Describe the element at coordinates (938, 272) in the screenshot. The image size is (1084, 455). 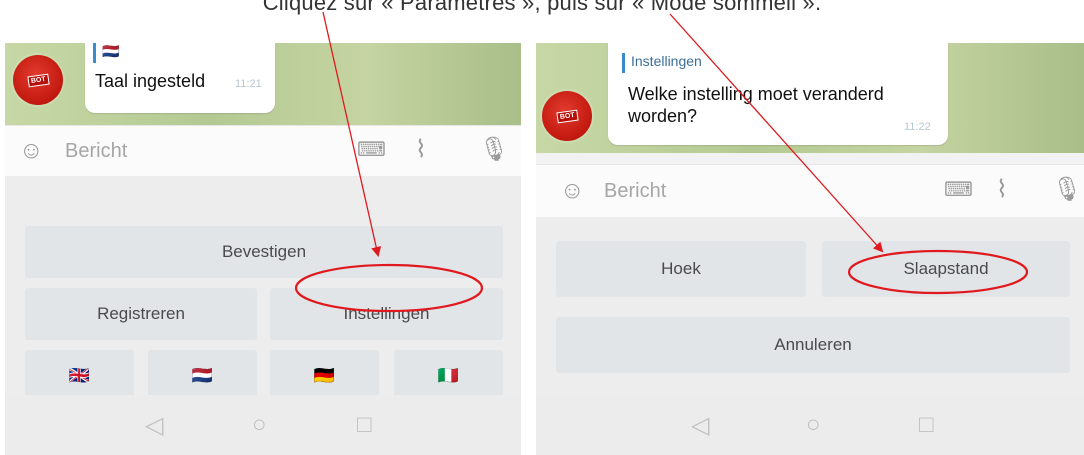
I see `highlight-sleep-mode-ellipse` at that location.